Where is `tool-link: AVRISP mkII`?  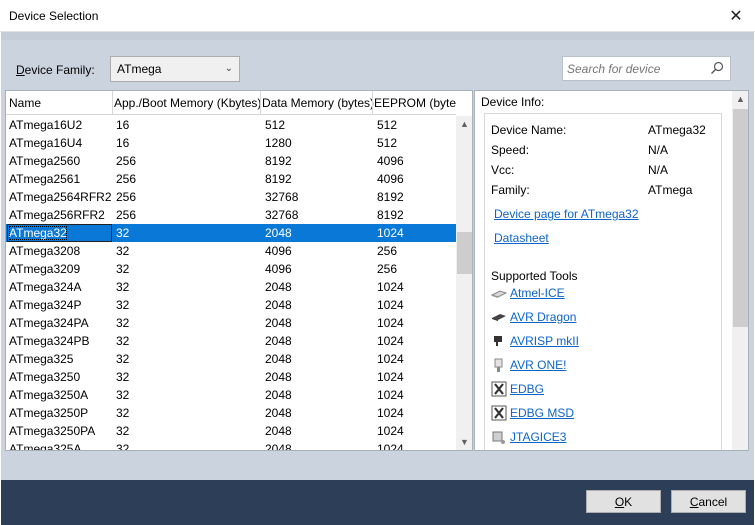
tool-link: AVRISP mkII is located at coordinates (544, 341).